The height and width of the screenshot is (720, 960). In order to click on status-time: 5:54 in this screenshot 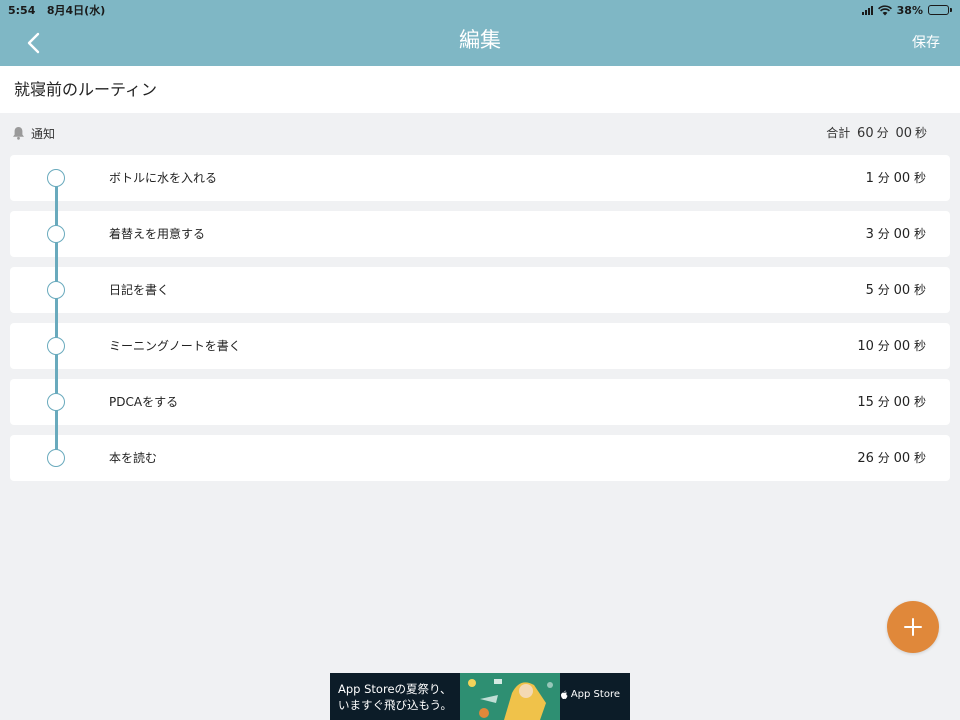, I will do `click(22, 10)`.